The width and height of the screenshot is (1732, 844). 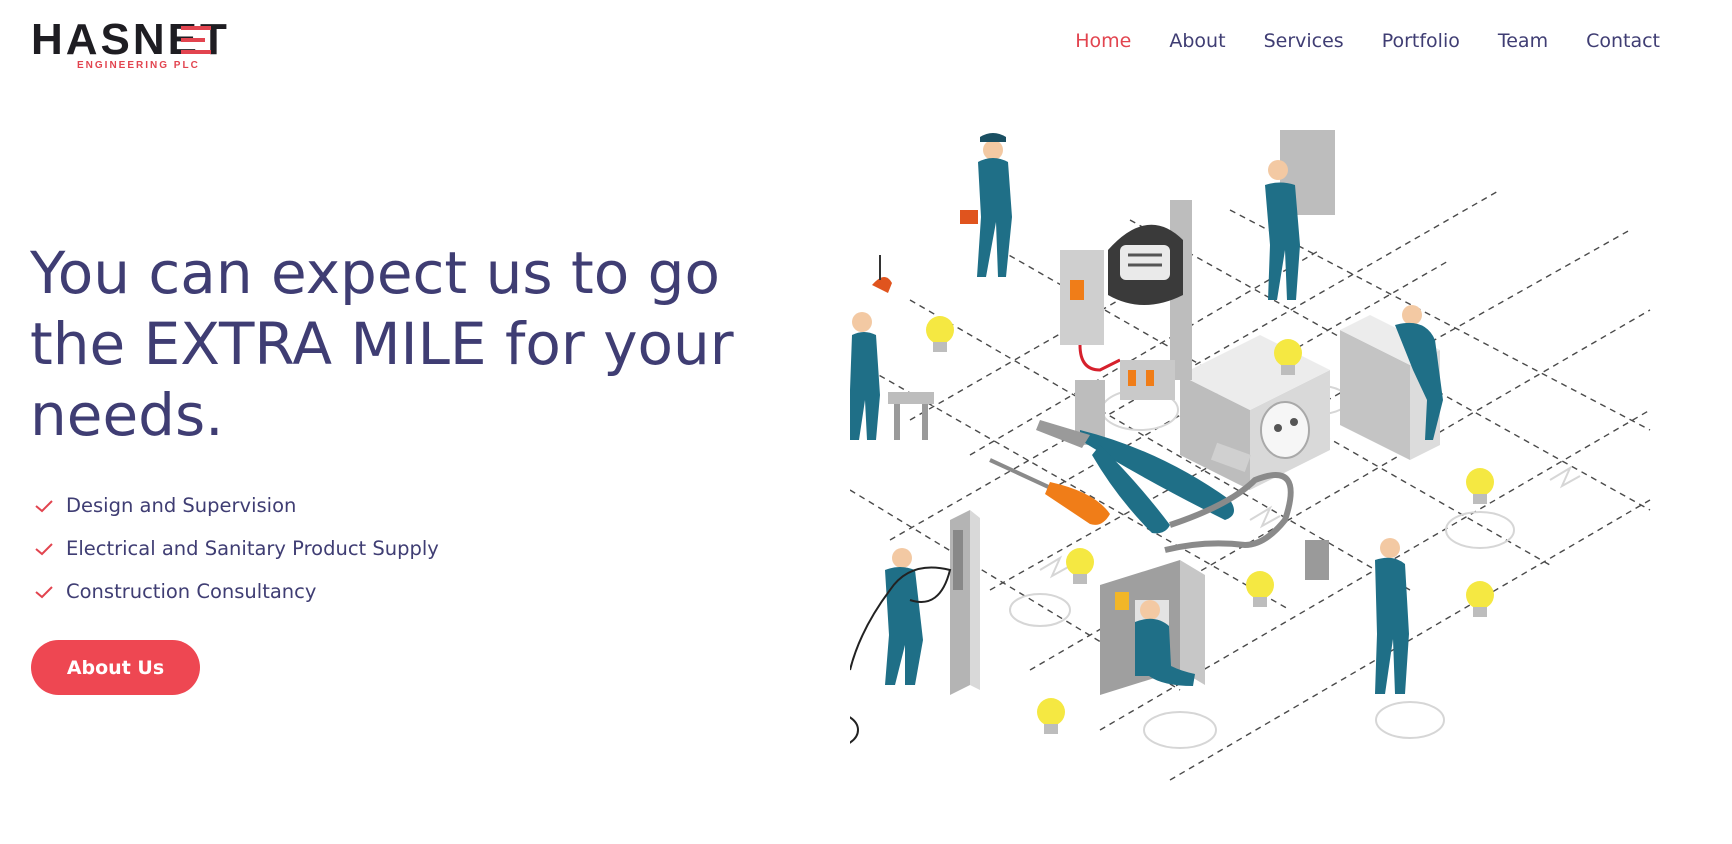 I want to click on feature-label: Construction Consultancy, so click(x=191, y=591).